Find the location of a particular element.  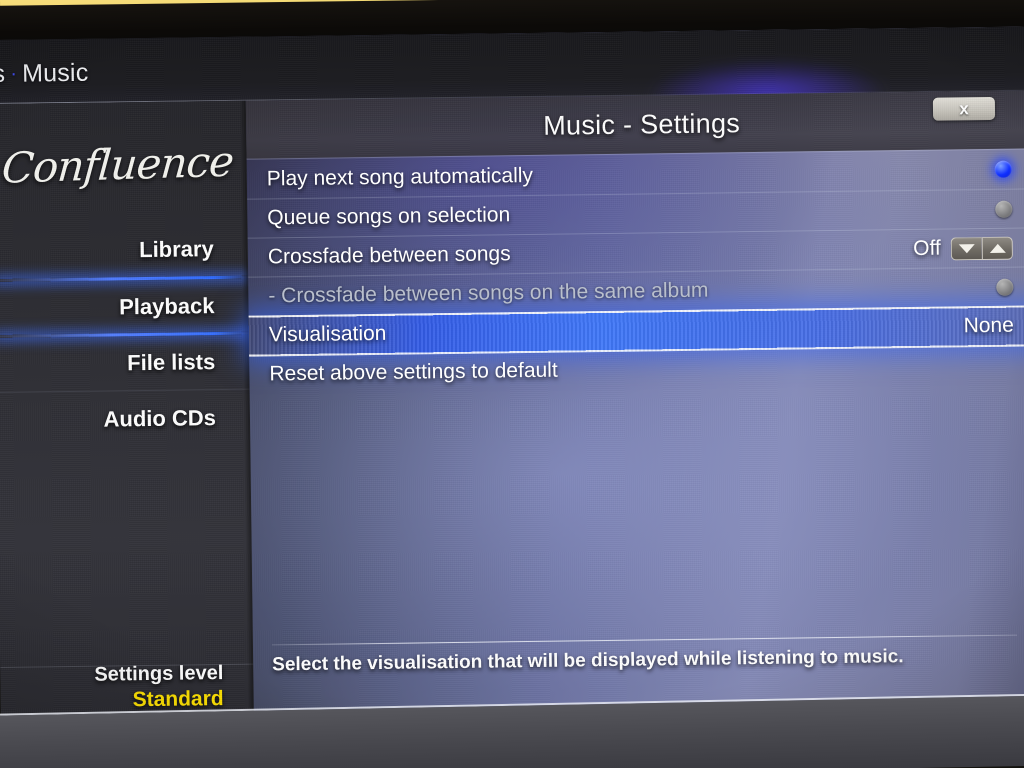

setting-label: Crossfade between songs is located at coordinates (389, 255).